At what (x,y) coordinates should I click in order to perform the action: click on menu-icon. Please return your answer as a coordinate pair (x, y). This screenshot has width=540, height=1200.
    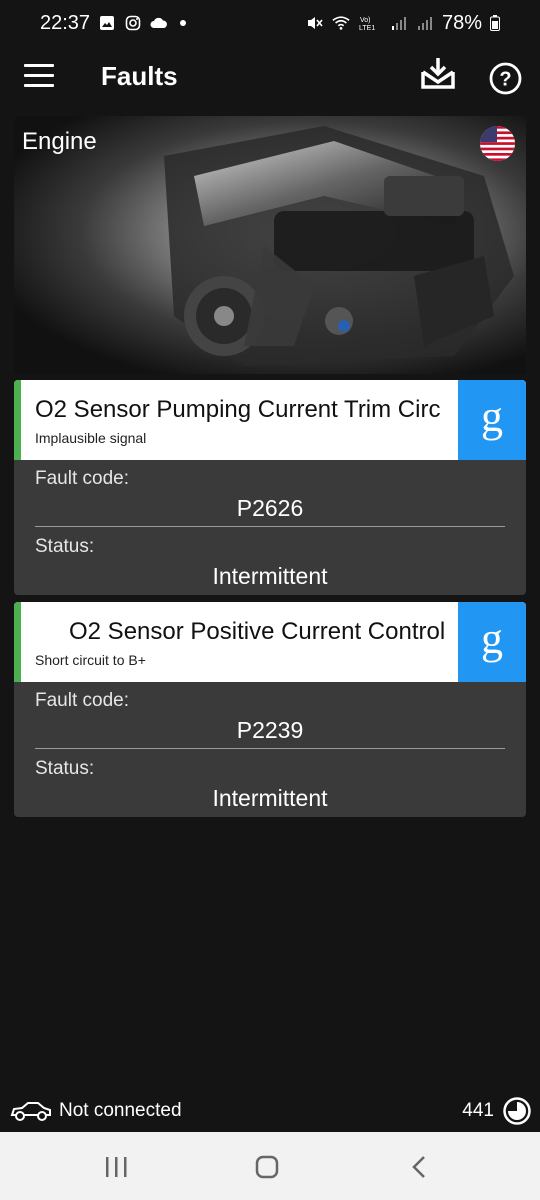
    Looking at the image, I should click on (39, 77).